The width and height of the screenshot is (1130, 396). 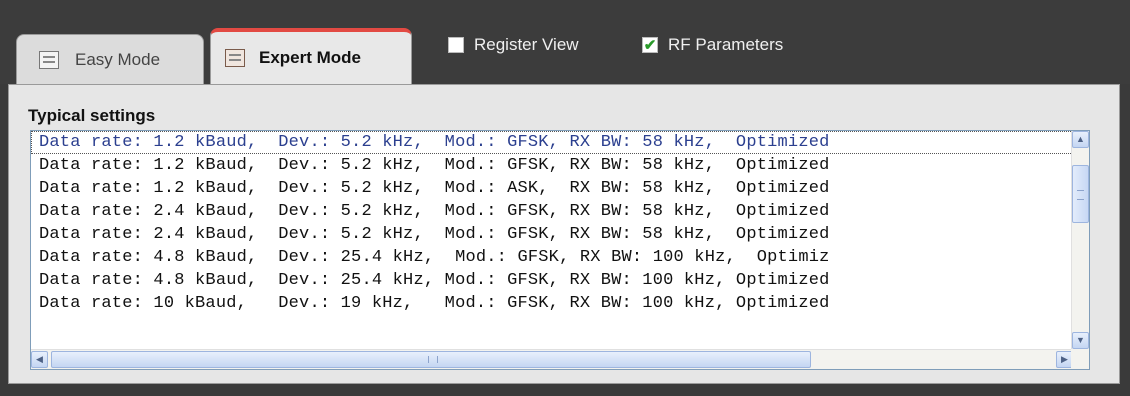 I want to click on tab-easy-mode-label: Easy Mode, so click(x=118, y=59).